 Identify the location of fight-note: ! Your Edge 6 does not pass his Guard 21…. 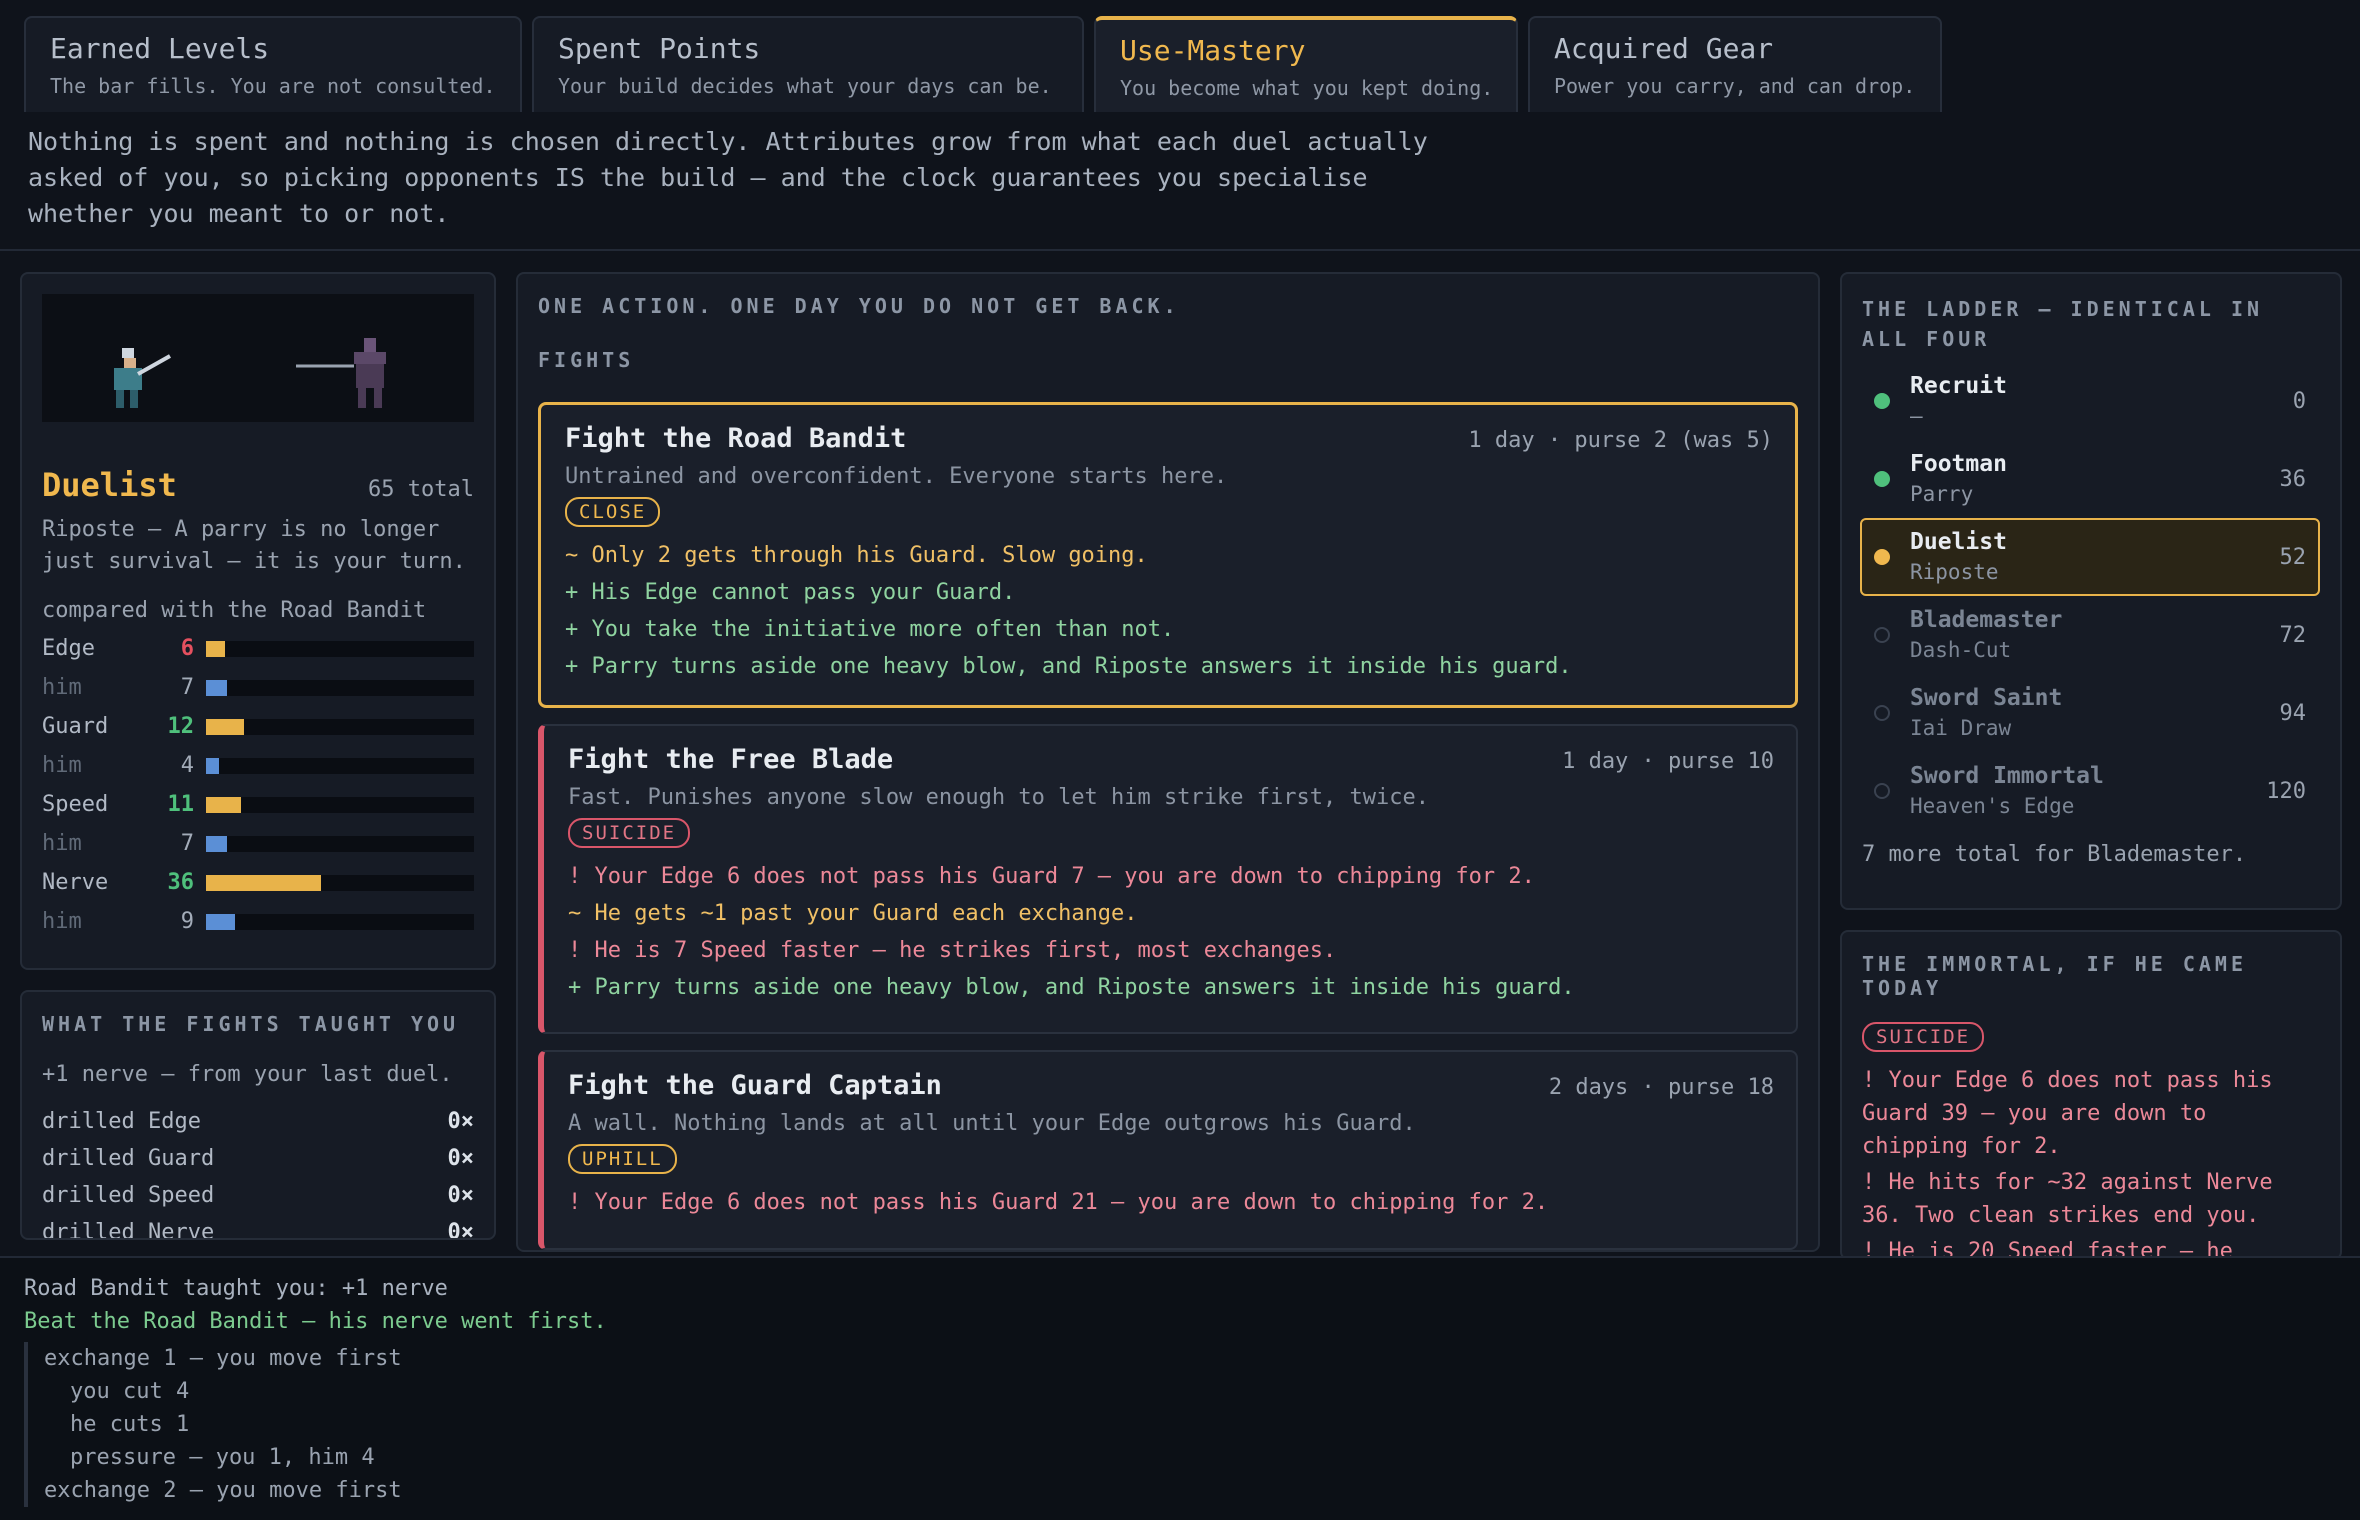
(1058, 1202).